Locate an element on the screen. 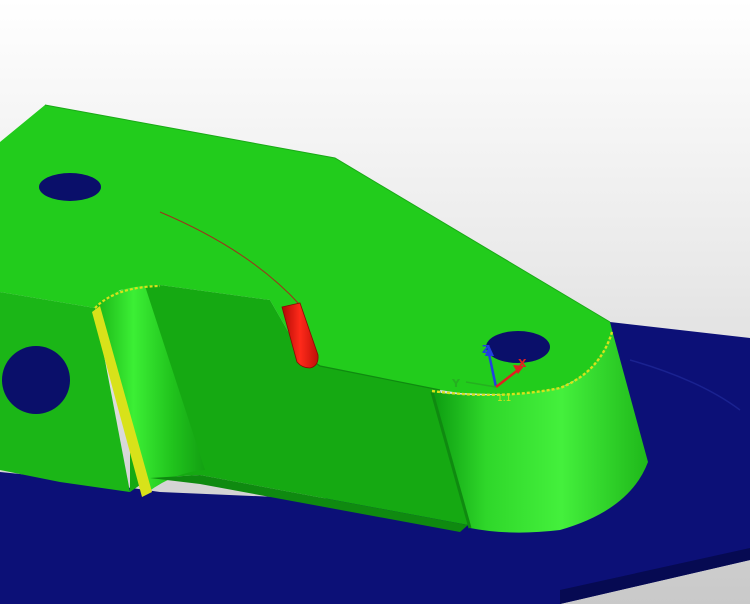 Image resolution: width=750 pixels, height=604 pixels. axis-x-label: X is located at coordinates (522, 363).